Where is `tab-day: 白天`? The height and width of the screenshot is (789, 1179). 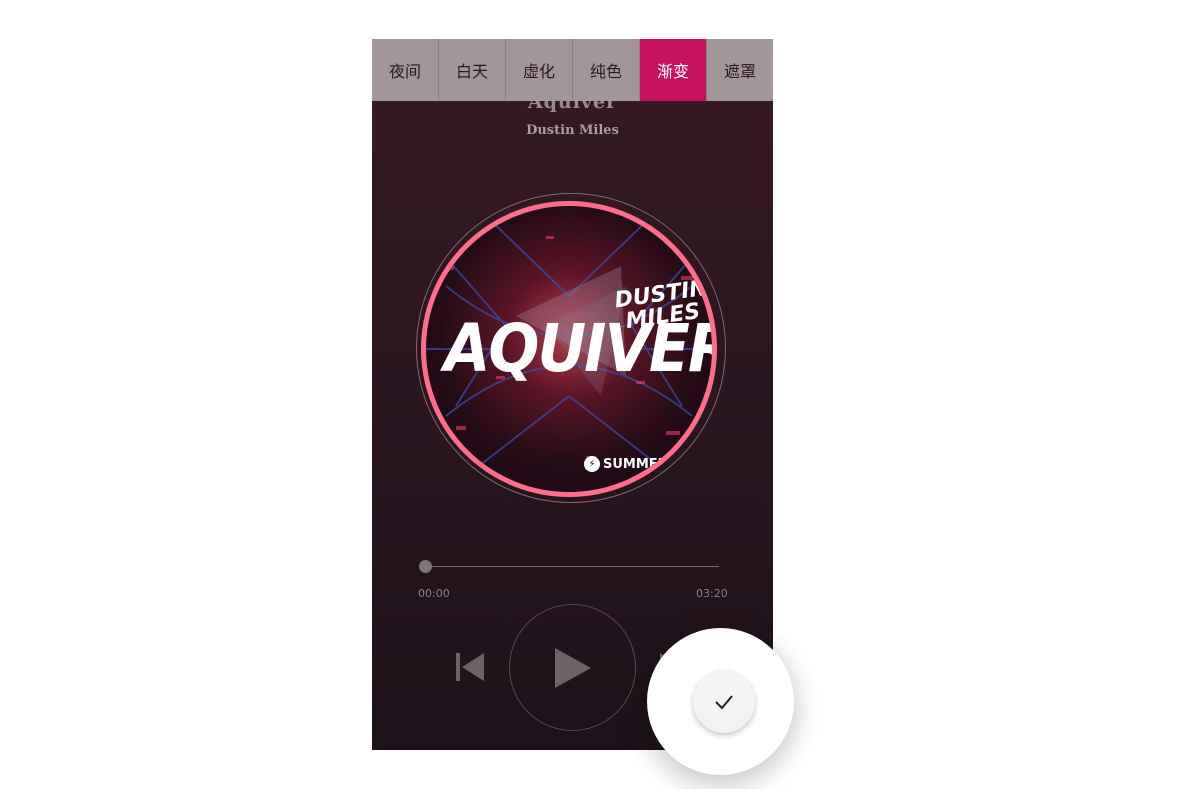 tab-day: 白天 is located at coordinates (472, 70).